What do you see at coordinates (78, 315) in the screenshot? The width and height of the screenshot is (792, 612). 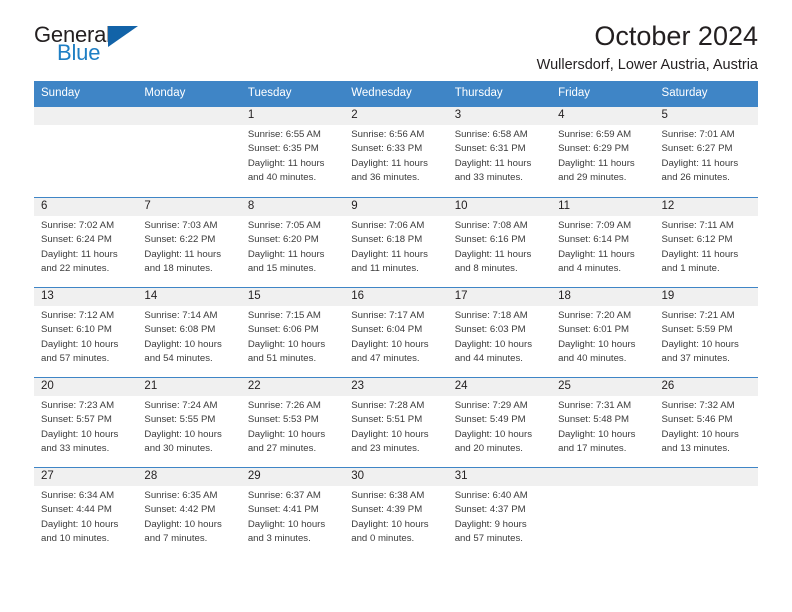 I see `day-sunrise-text: Sunrise: 7:12 AM` at bounding box center [78, 315].